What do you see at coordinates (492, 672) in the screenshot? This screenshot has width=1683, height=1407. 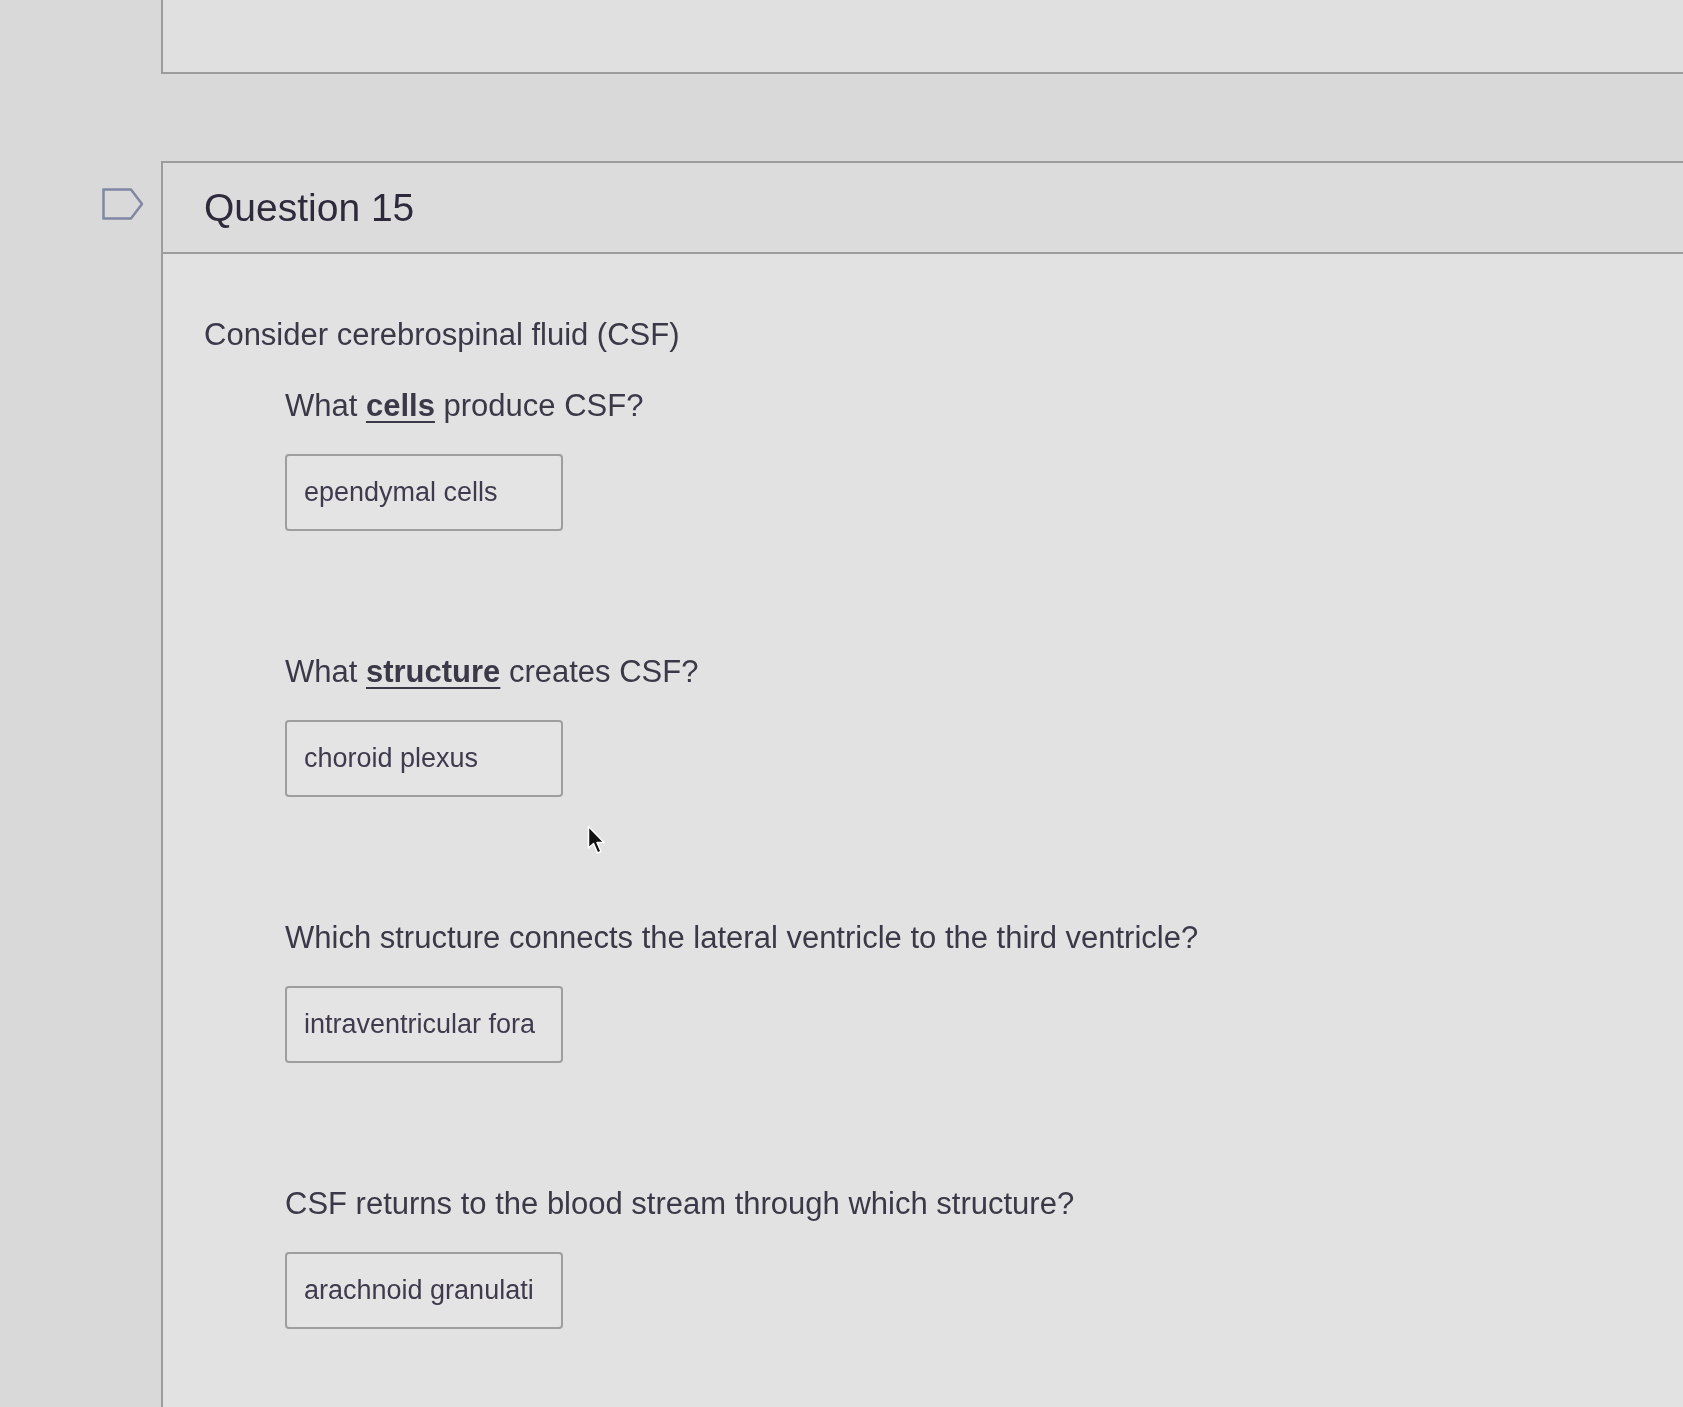 I see `question-prompt: What structure creates CSF?` at bounding box center [492, 672].